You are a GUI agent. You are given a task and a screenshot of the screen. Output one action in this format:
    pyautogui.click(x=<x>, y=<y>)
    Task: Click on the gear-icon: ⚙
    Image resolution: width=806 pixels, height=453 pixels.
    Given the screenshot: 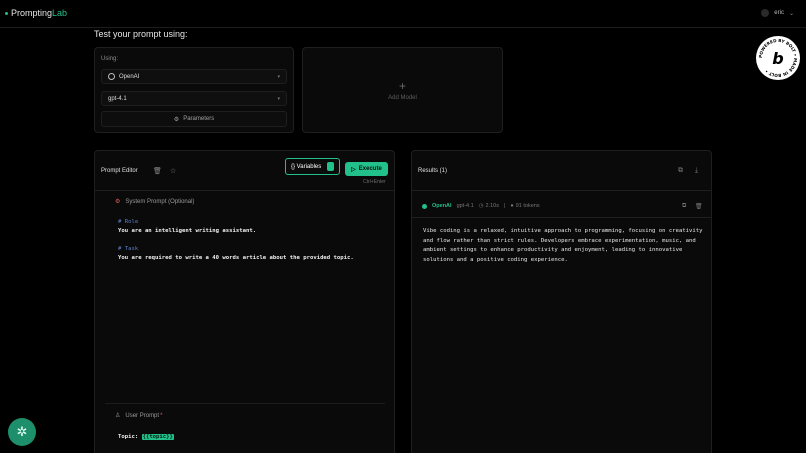 What is the action you would take?
    pyautogui.click(x=176, y=119)
    